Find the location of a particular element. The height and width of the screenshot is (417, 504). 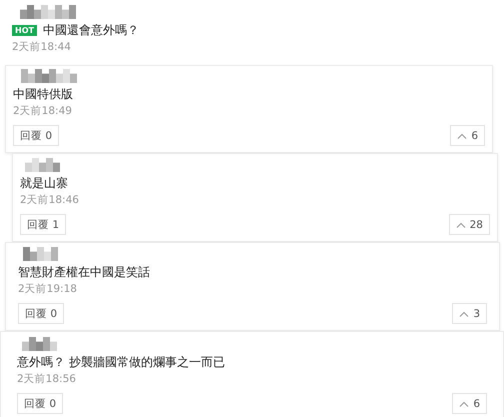

hot-badge: HOT is located at coordinates (24, 30).